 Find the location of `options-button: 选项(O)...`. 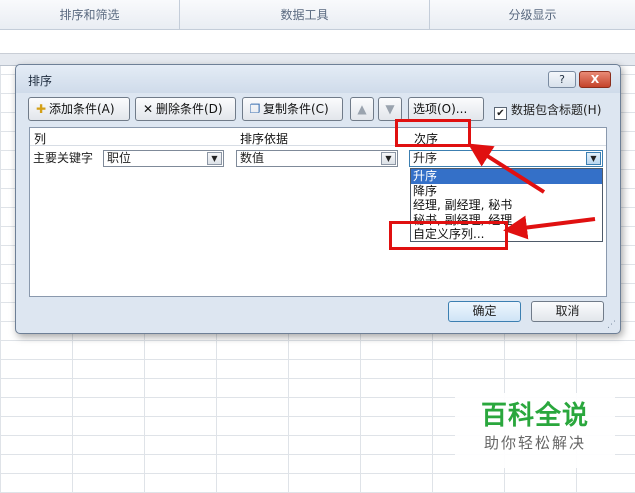

options-button: 选项(O)... is located at coordinates (446, 109).